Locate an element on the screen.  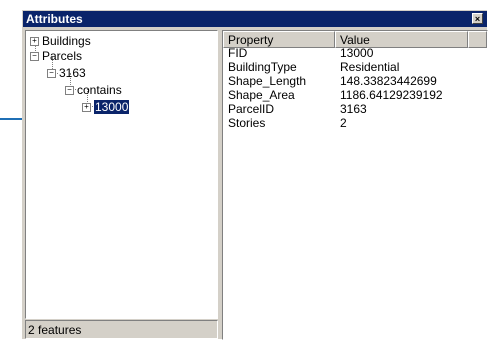
property-name: Shape_Area is located at coordinates (261, 95).